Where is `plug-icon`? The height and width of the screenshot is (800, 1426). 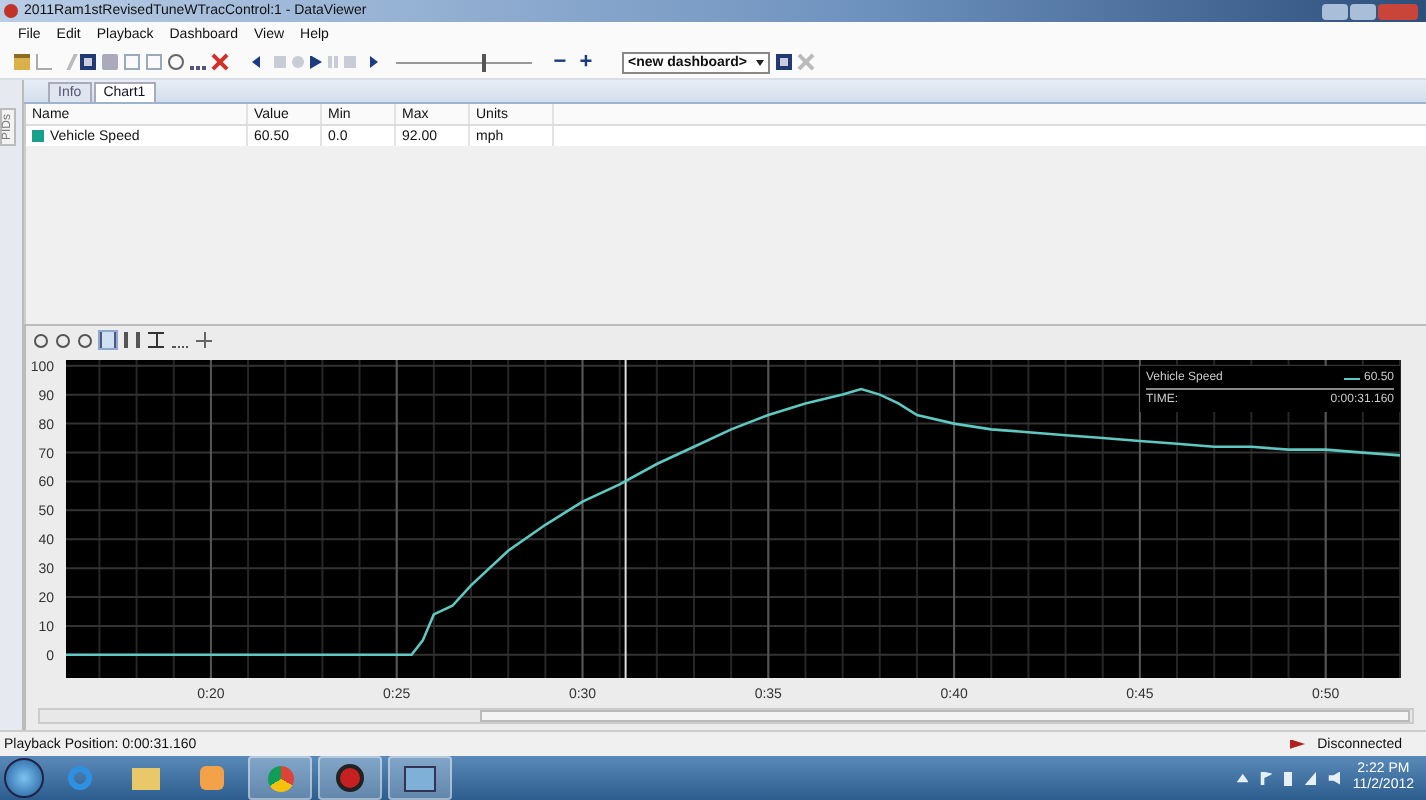 plug-icon is located at coordinates (1297, 744).